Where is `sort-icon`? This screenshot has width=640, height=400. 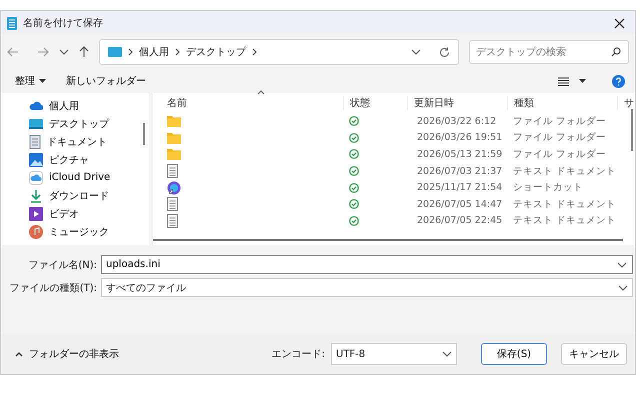
sort-icon is located at coordinates (261, 92).